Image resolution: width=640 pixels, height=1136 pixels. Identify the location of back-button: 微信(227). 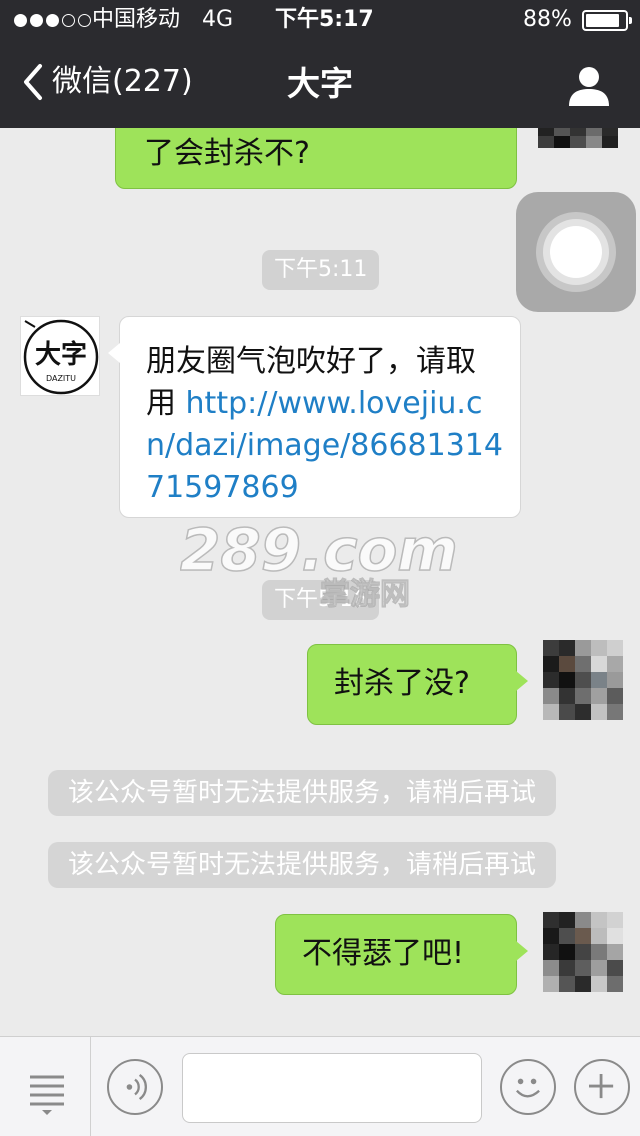
(106, 82).